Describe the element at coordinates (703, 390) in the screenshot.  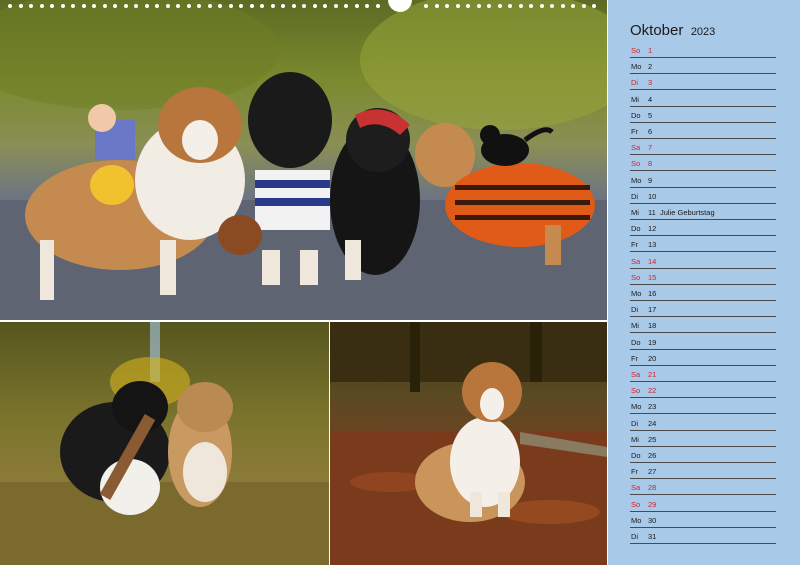
I see `day-row: So 22` at that location.